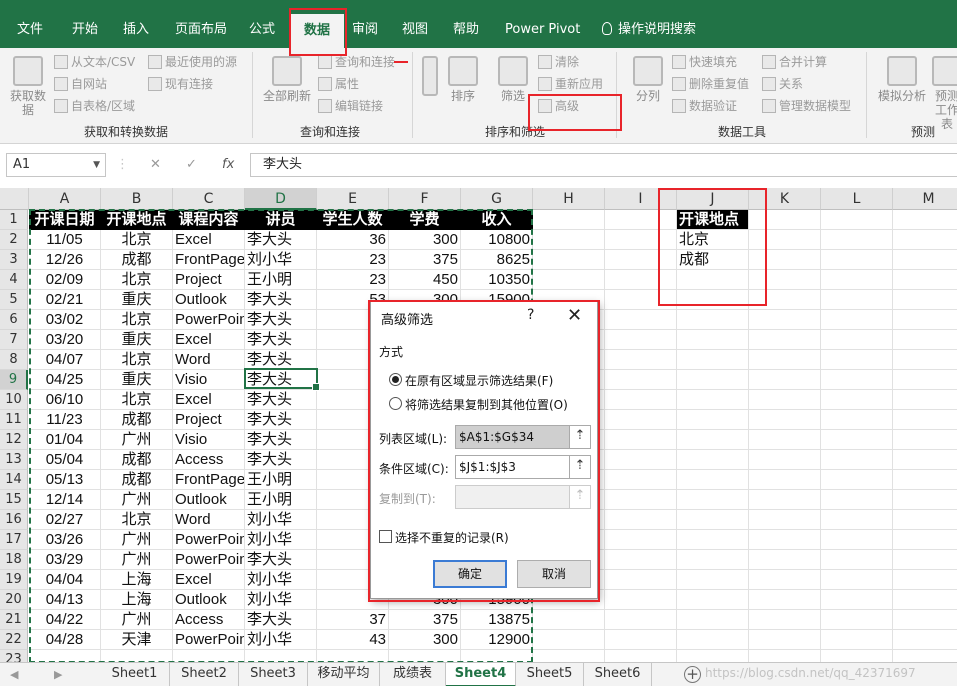  Describe the element at coordinates (65, 280) in the screenshot. I see `cell: 02/09` at that location.